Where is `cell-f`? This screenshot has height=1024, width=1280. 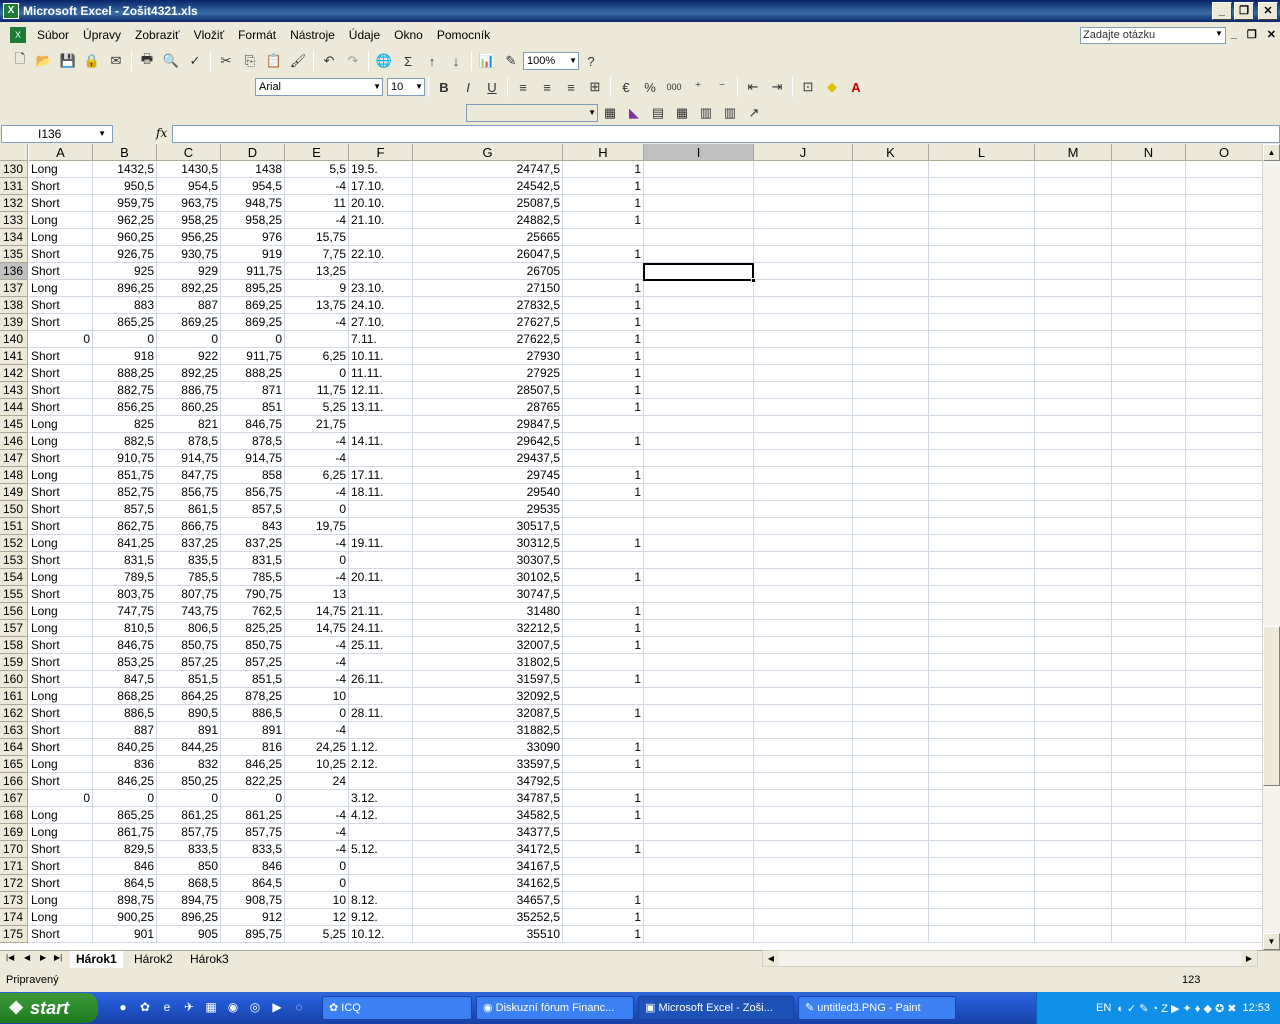
cell-f is located at coordinates (381, 594).